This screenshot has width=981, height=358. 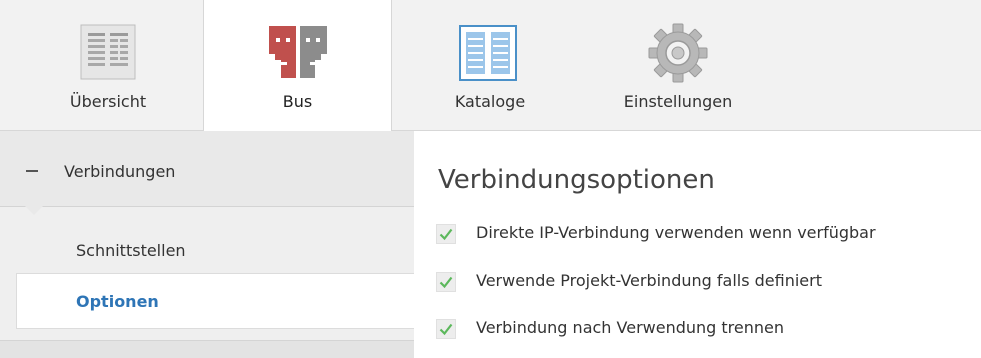 I want to click on overview-icon, so click(x=108, y=54).